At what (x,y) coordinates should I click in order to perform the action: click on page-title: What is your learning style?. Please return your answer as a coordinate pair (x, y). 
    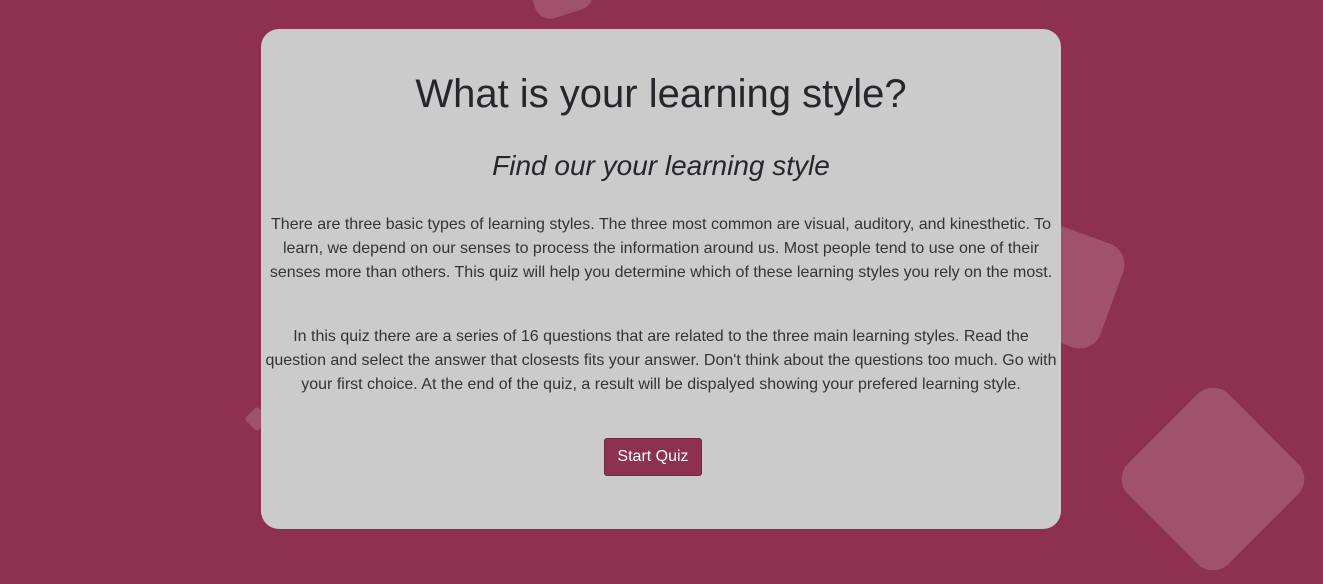
    Looking at the image, I should click on (661, 94).